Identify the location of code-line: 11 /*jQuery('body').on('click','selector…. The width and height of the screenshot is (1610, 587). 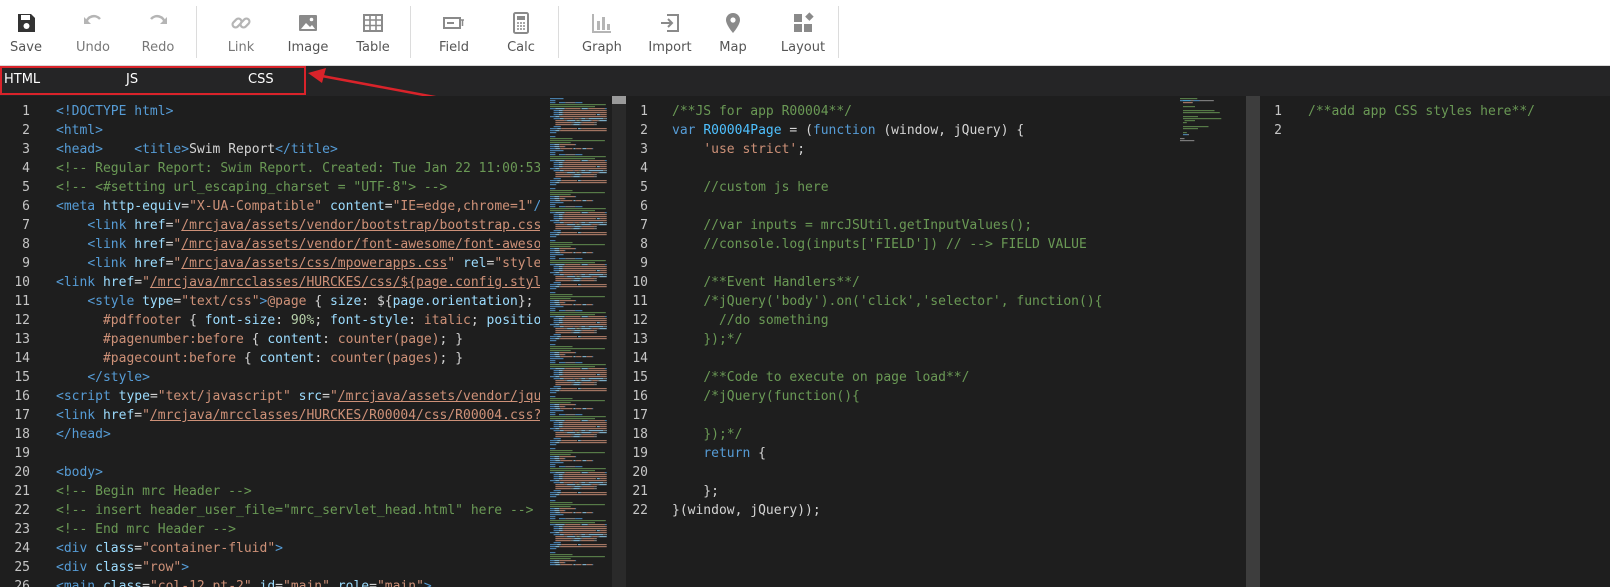
(865, 301).